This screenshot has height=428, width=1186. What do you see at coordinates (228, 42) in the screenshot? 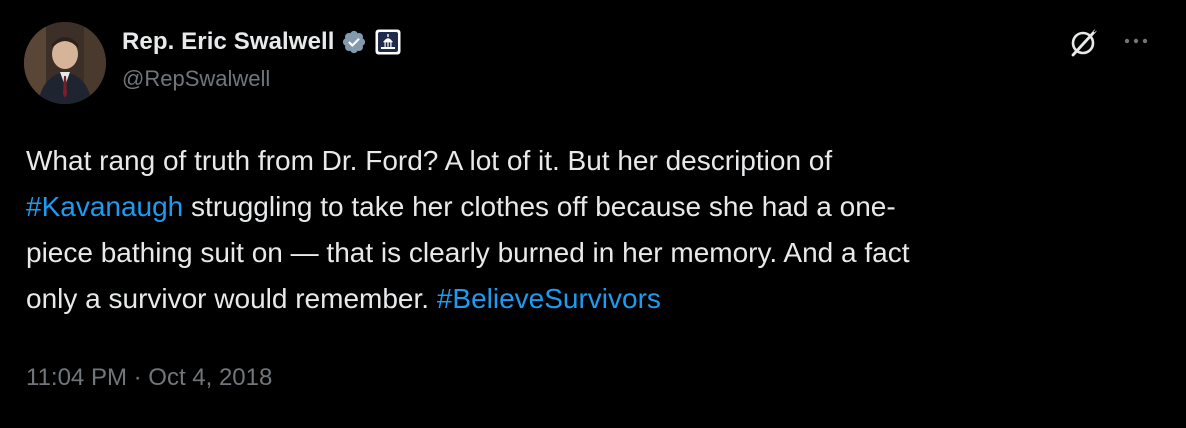
I see `display-name: Rep. Eric Swalwell` at bounding box center [228, 42].